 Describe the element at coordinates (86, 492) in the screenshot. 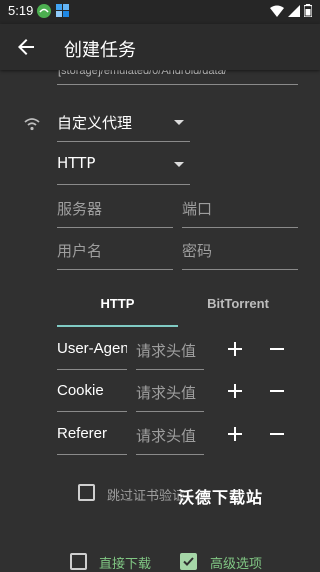

I see `skip-cert-checkbox` at that location.